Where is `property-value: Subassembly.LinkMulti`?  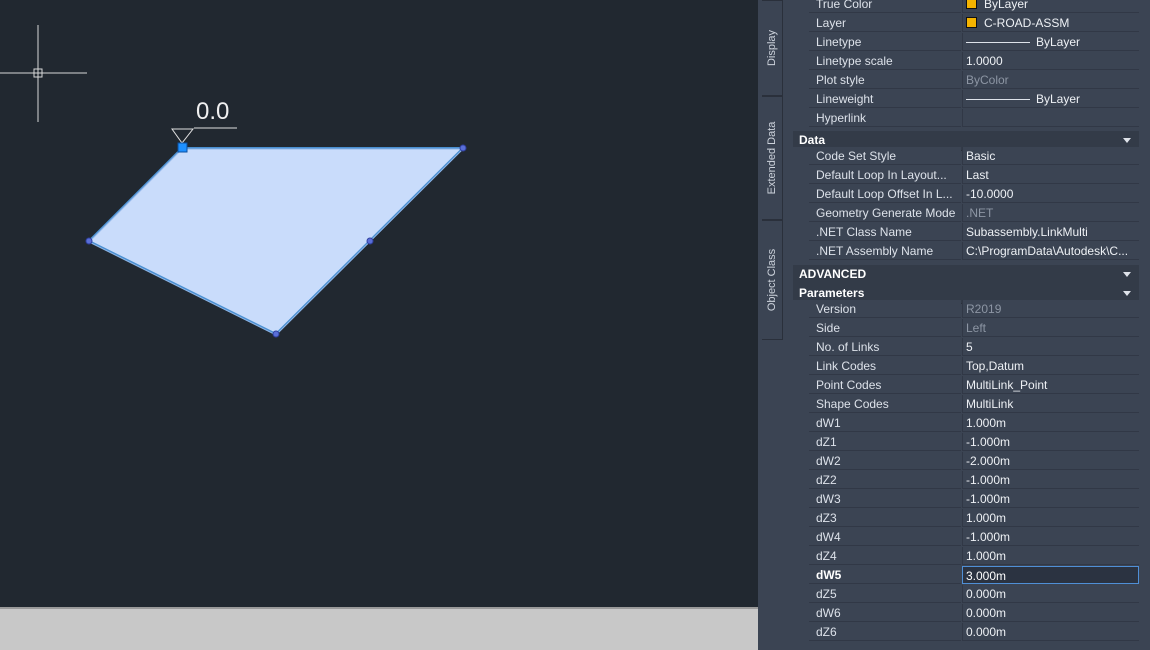
property-value: Subassembly.LinkMulti is located at coordinates (1050, 232).